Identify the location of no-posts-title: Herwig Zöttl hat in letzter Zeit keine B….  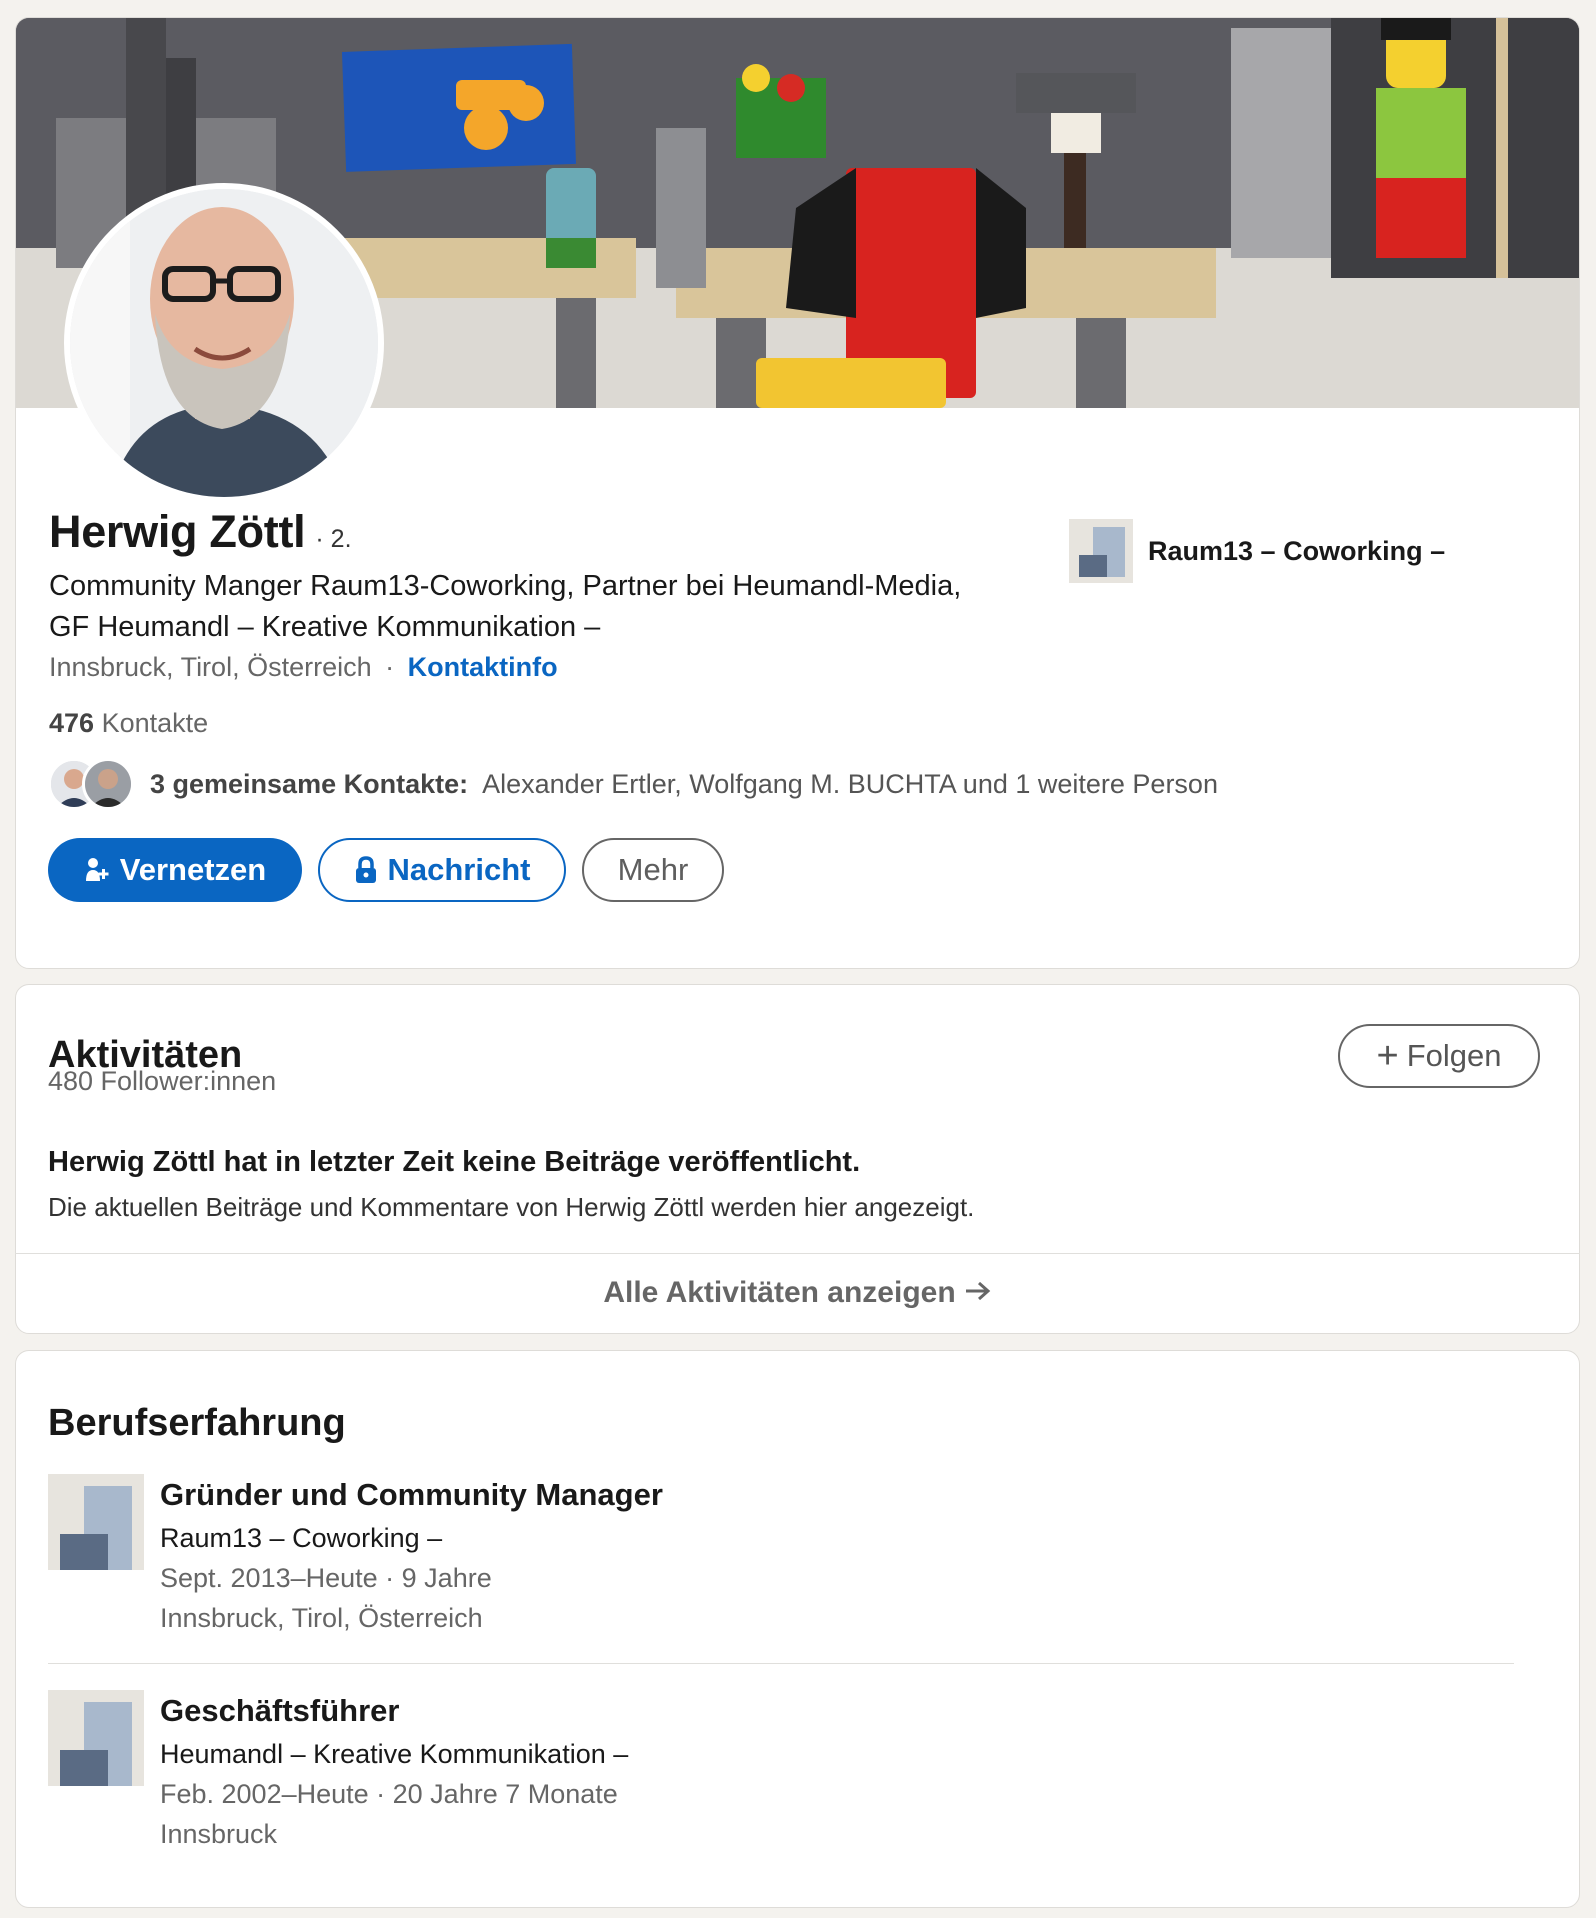
(454, 1162).